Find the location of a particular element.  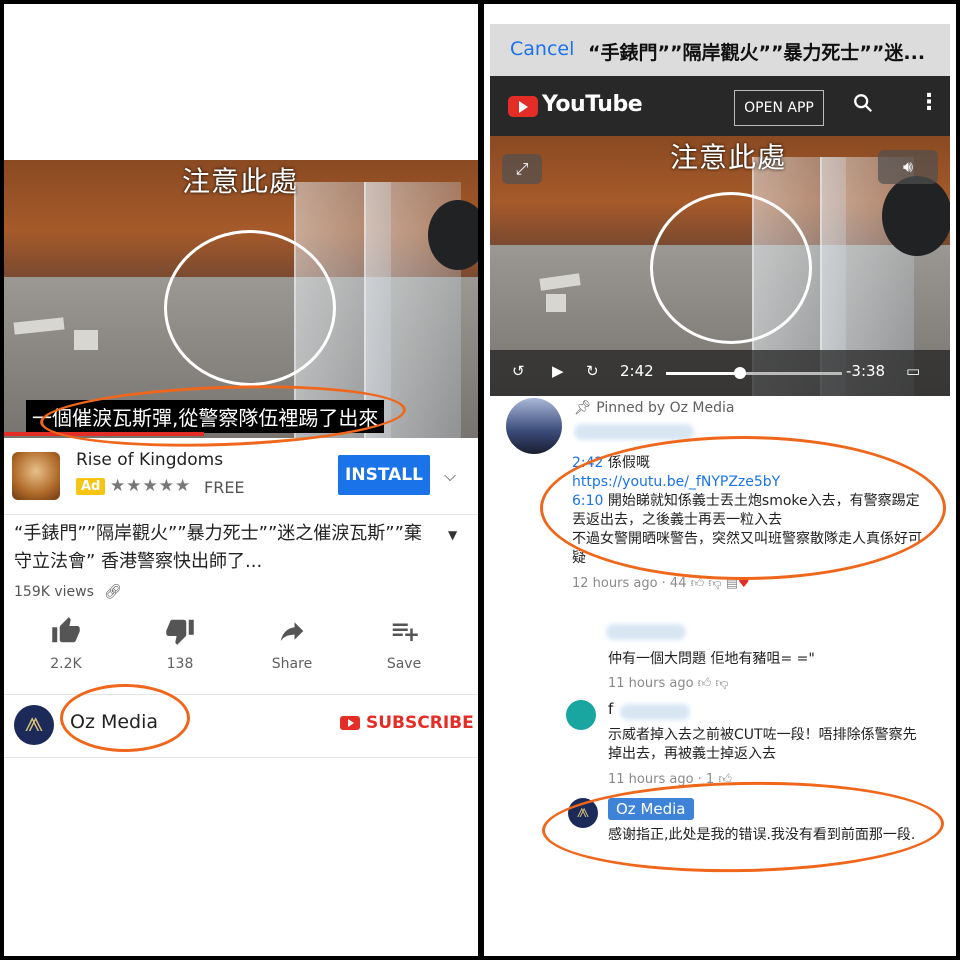

youtube-logo-icon is located at coordinates (523, 106).